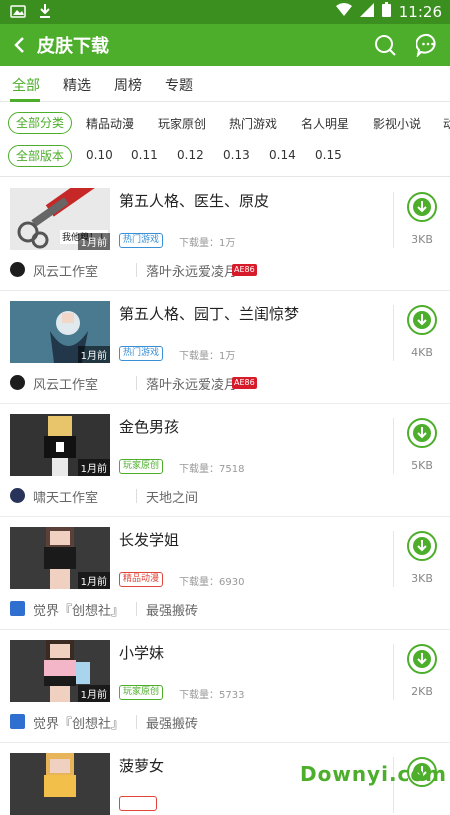 Image resolution: width=450 pixels, height=815 pixels. I want to click on battery-icon, so click(386, 11).